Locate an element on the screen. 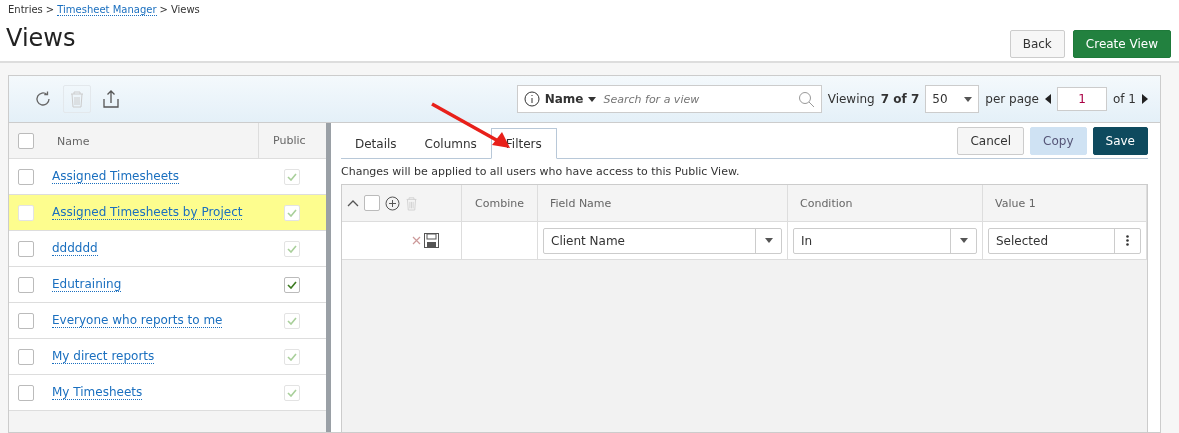 Image resolution: width=1179 pixels, height=433 pixels. page-title: Views is located at coordinates (41, 38).